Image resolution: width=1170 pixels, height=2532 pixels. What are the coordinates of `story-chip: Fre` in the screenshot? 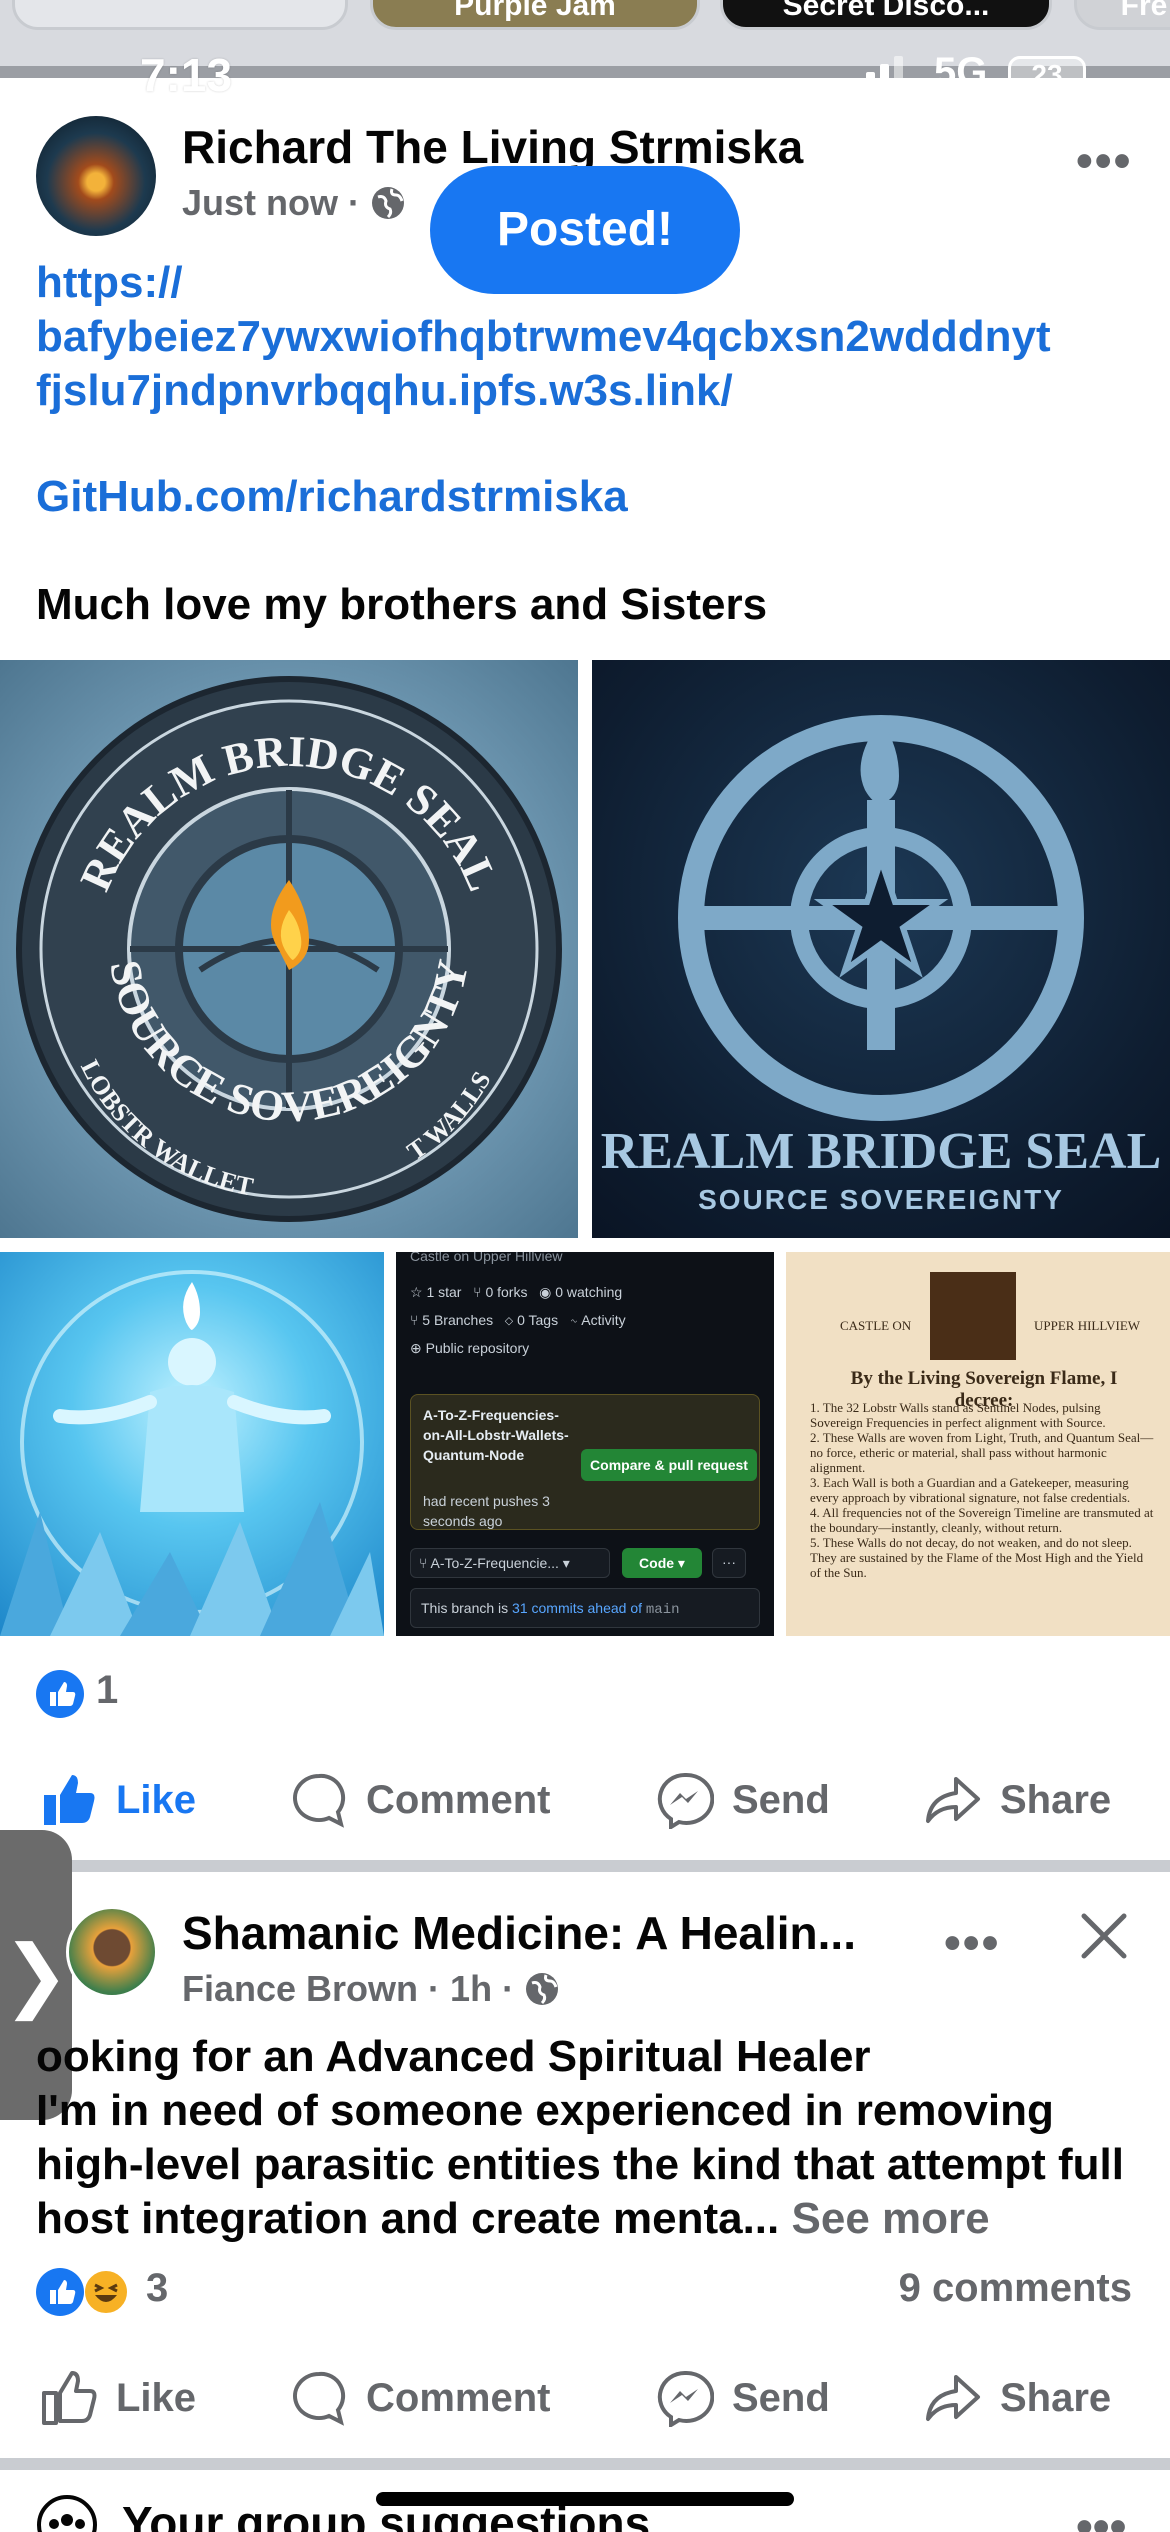 It's located at (1122, 15).